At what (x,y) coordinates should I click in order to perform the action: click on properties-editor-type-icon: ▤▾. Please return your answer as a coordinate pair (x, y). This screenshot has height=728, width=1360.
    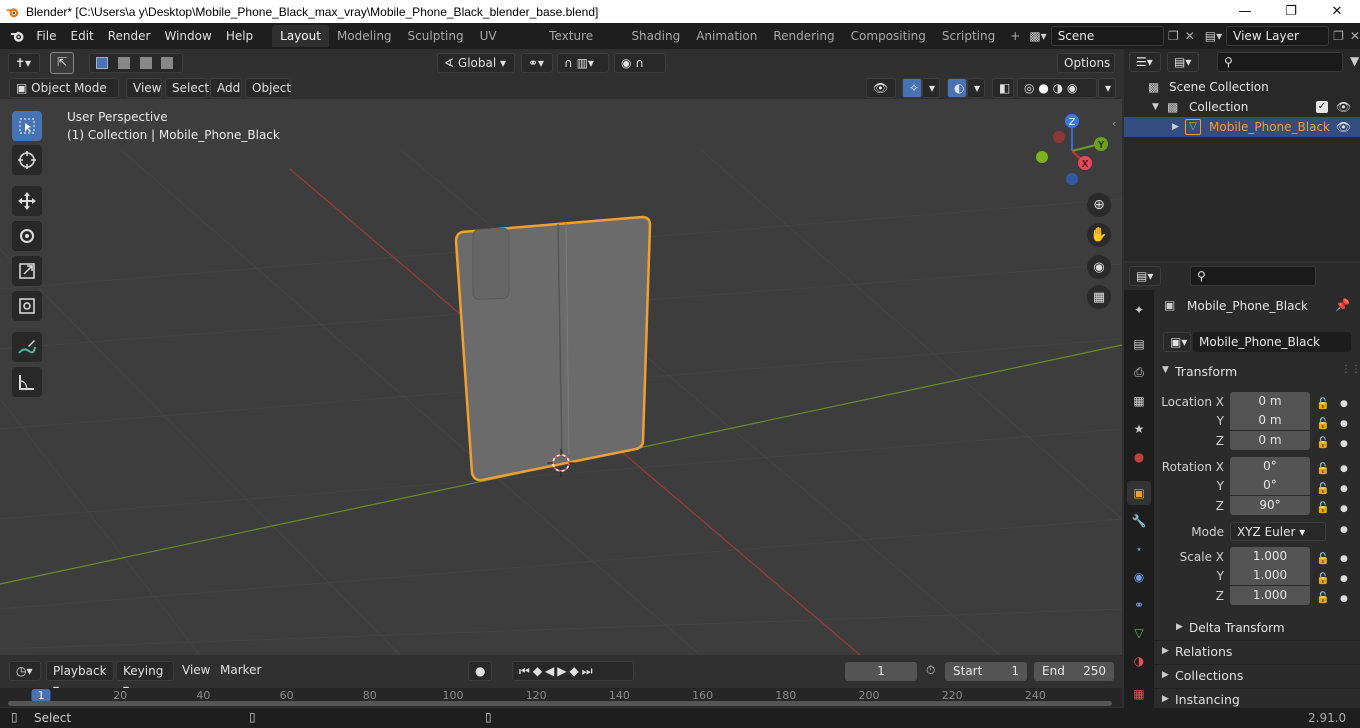
    Looking at the image, I should click on (1145, 276).